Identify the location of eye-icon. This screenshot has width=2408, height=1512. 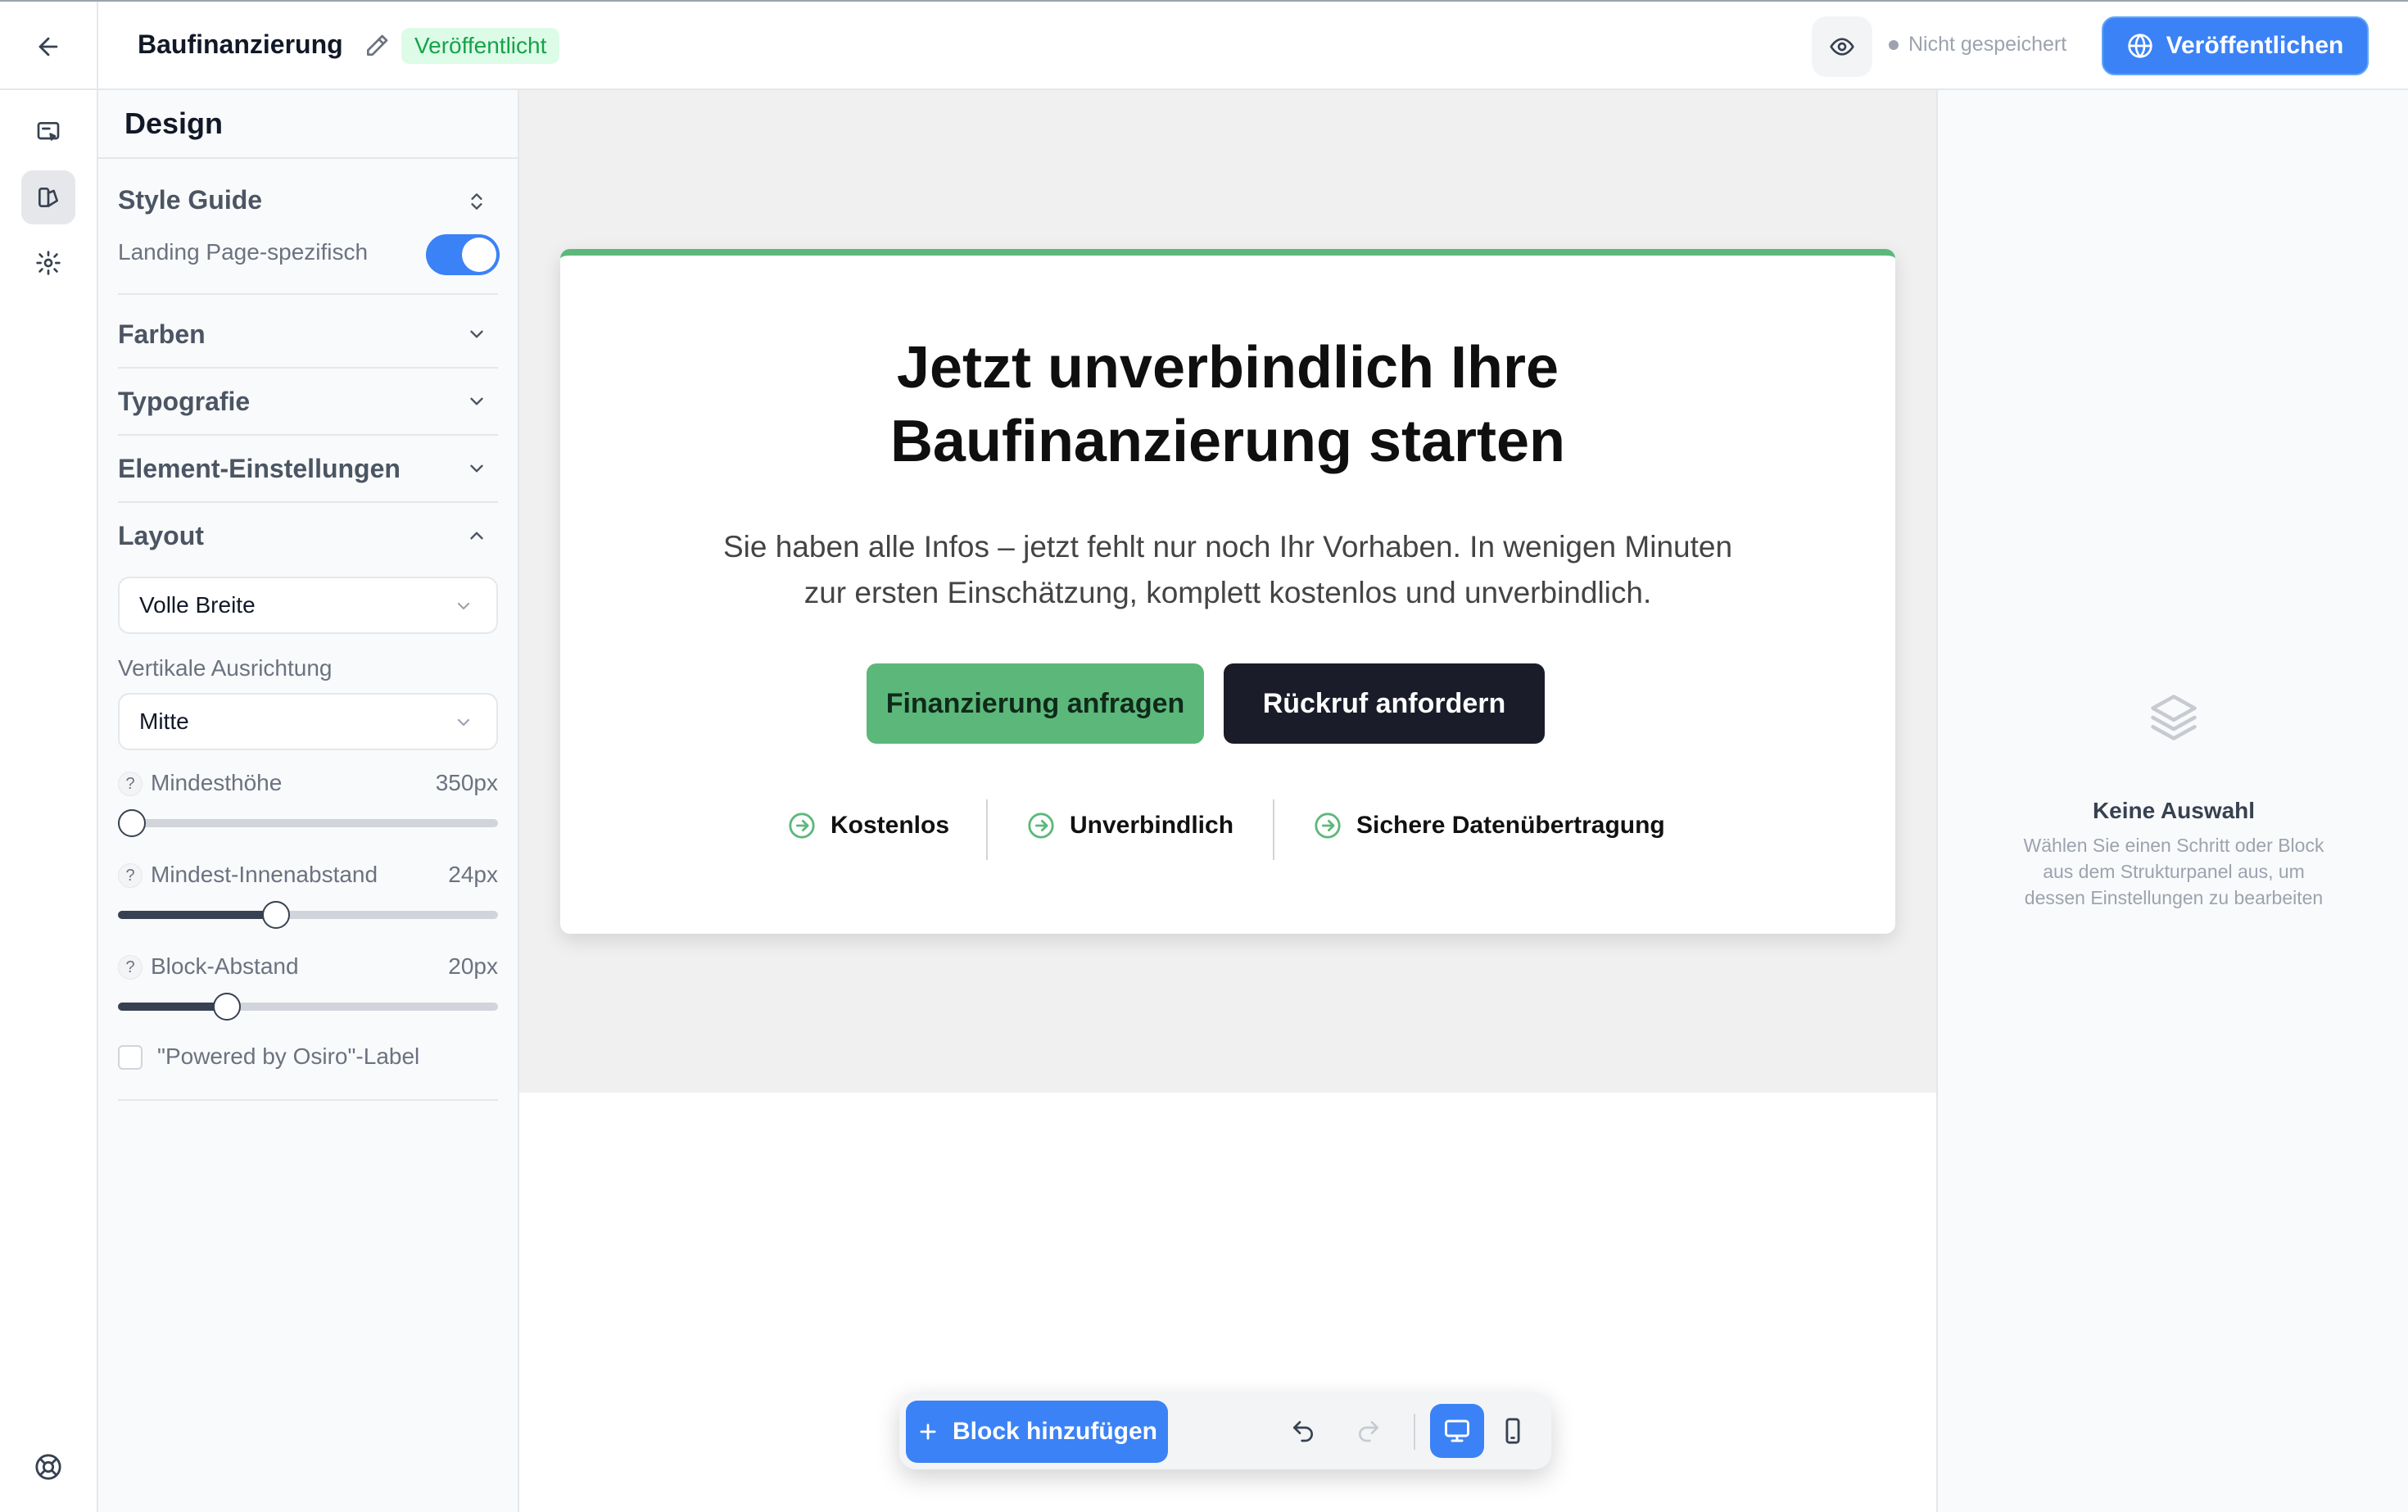
(1842, 47).